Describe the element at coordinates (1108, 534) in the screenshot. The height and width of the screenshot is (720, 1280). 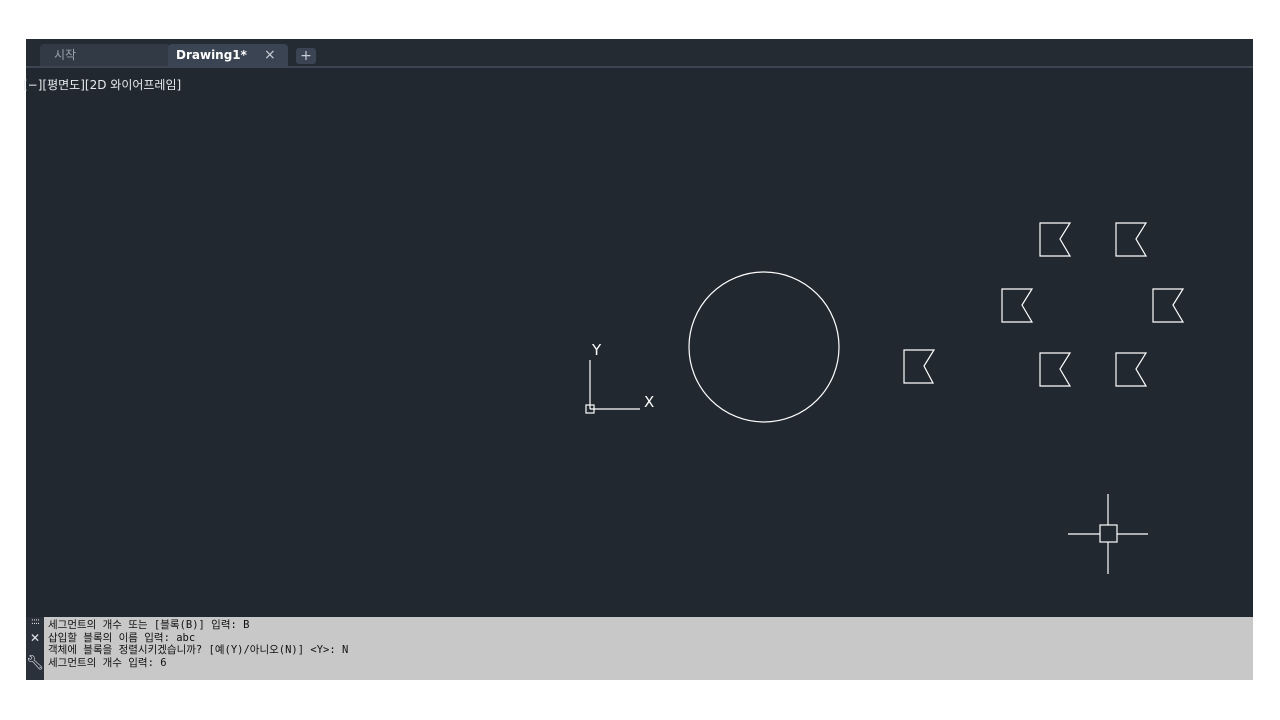
I see `crosshair-cursor` at that location.